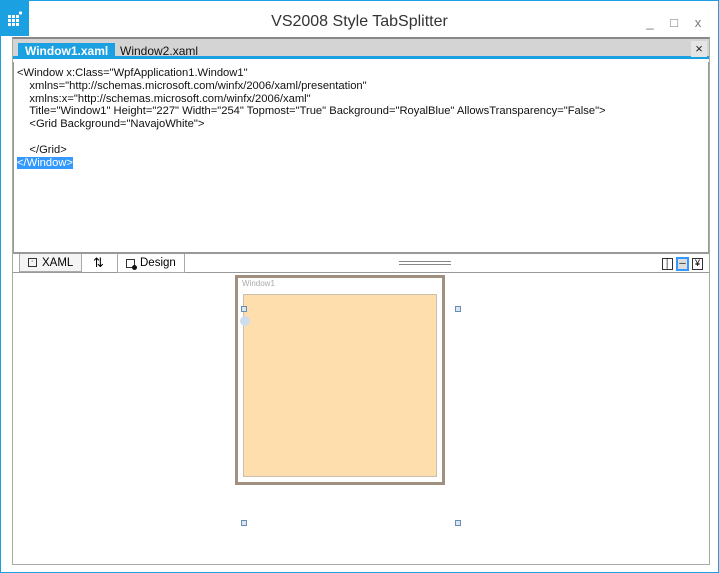 Image resolution: width=719 pixels, height=573 pixels. I want to click on tab-xaml: ◦ XAML, so click(51, 263).